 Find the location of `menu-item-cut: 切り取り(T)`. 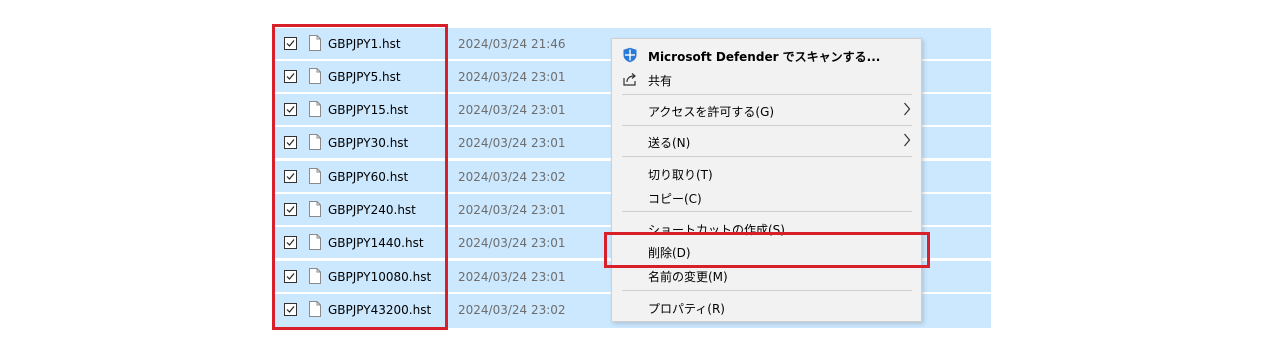

menu-item-cut: 切り取り(T) is located at coordinates (766, 173).